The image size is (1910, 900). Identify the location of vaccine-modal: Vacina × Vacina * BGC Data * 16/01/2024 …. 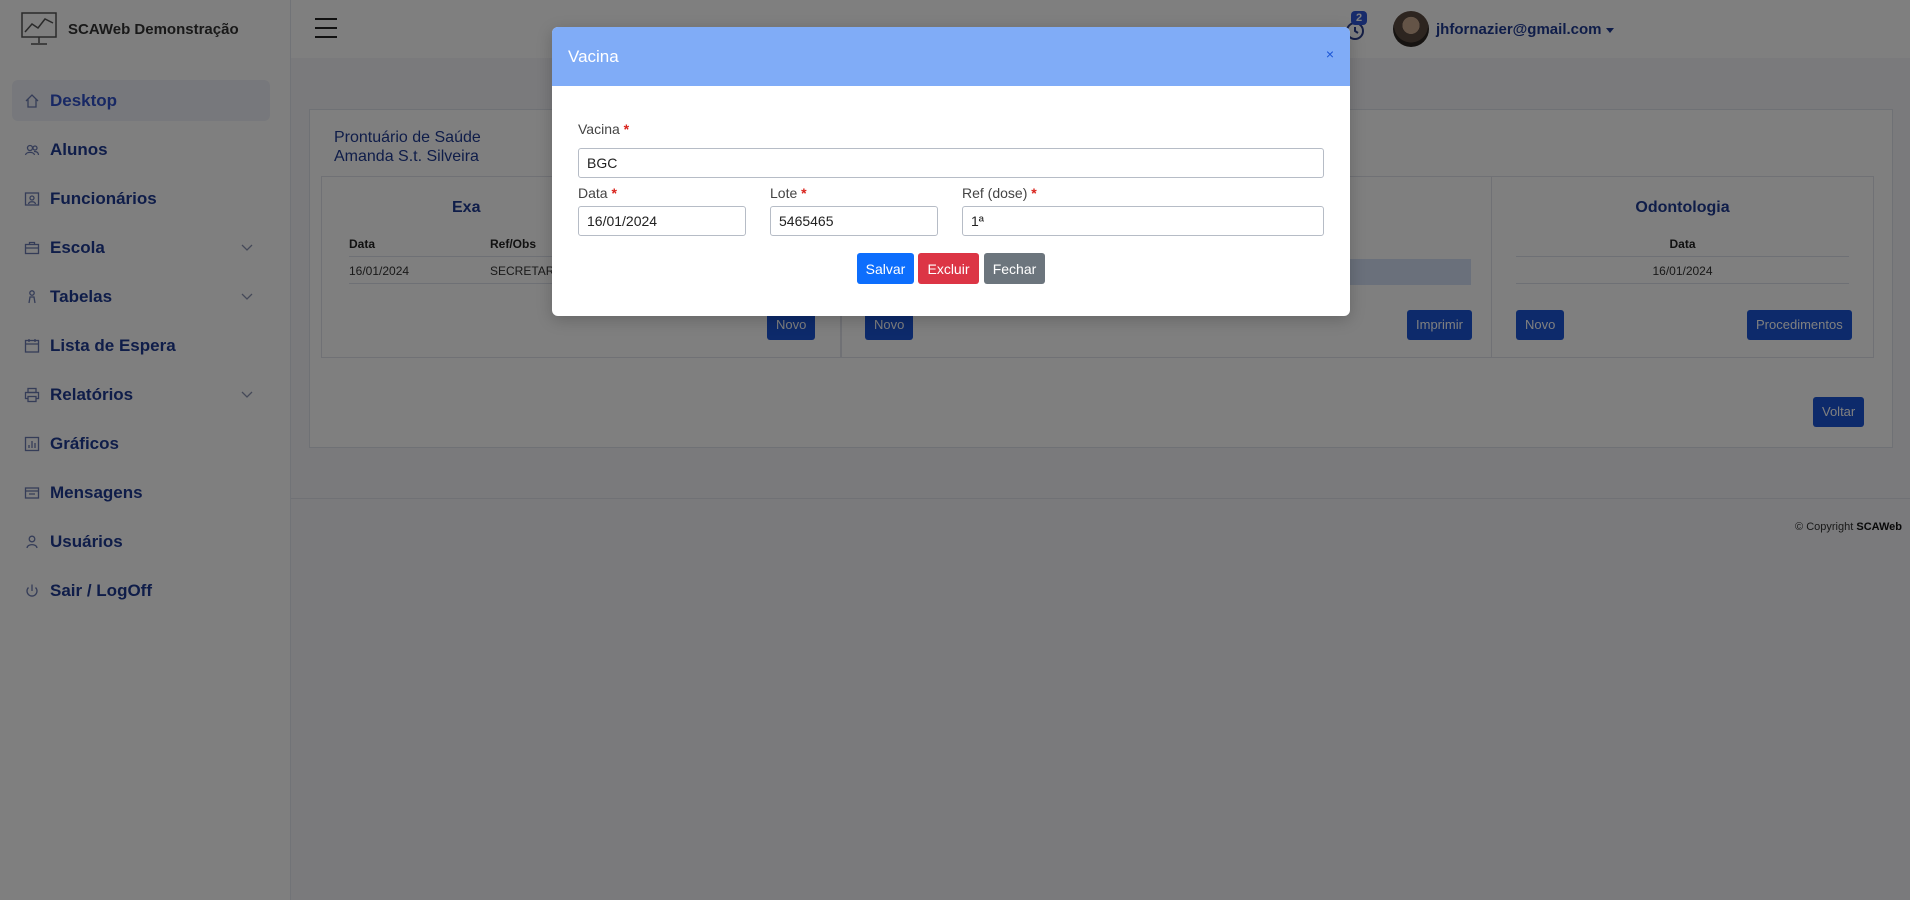
(951, 171).